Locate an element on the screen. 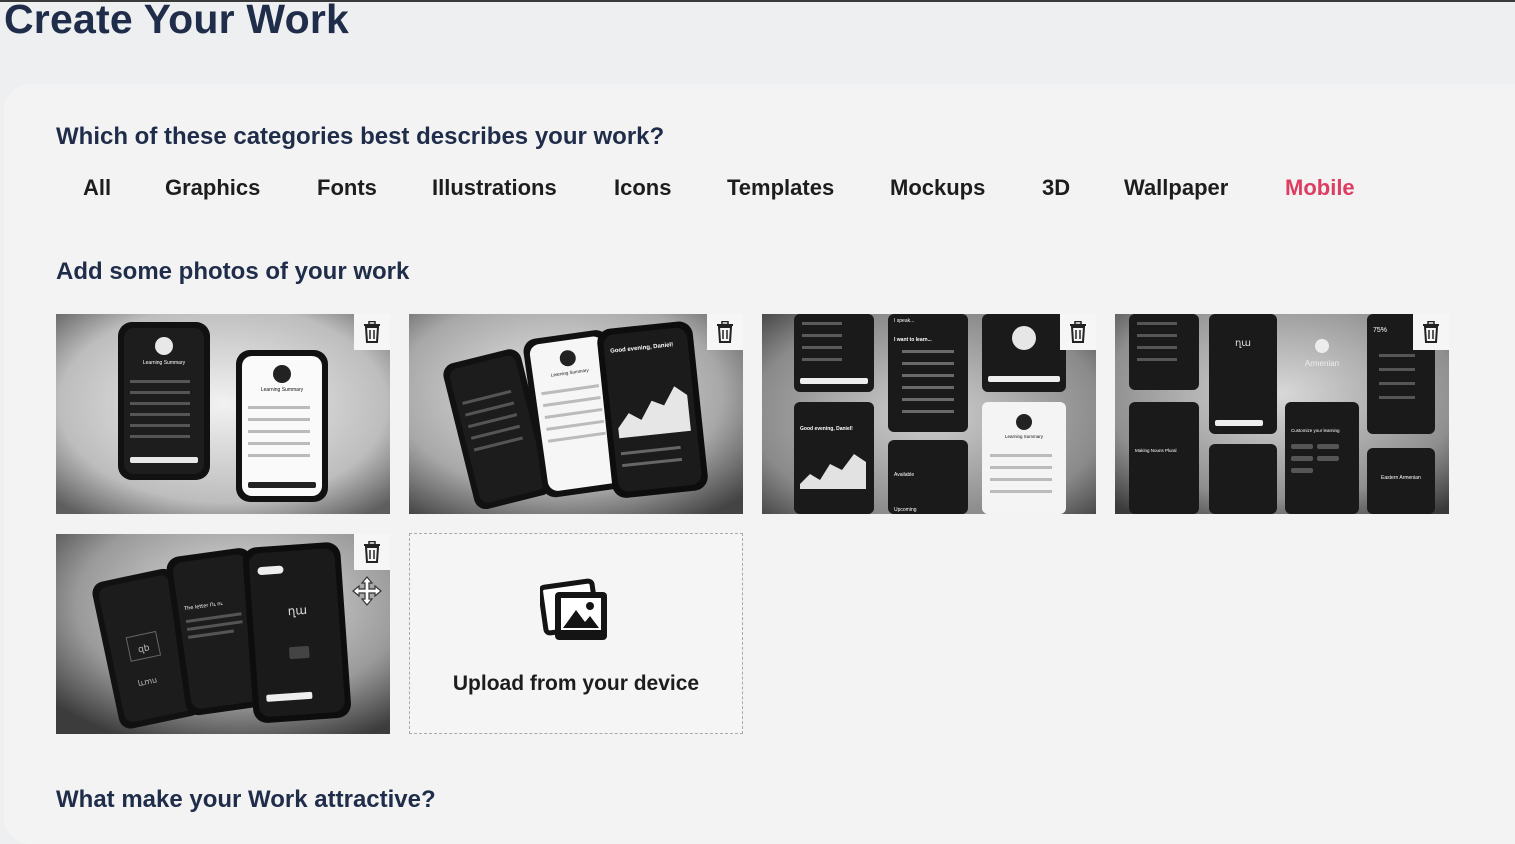 This screenshot has height=844, width=1515. greeting-text: Good evening, Daniel! is located at coordinates (826, 429).